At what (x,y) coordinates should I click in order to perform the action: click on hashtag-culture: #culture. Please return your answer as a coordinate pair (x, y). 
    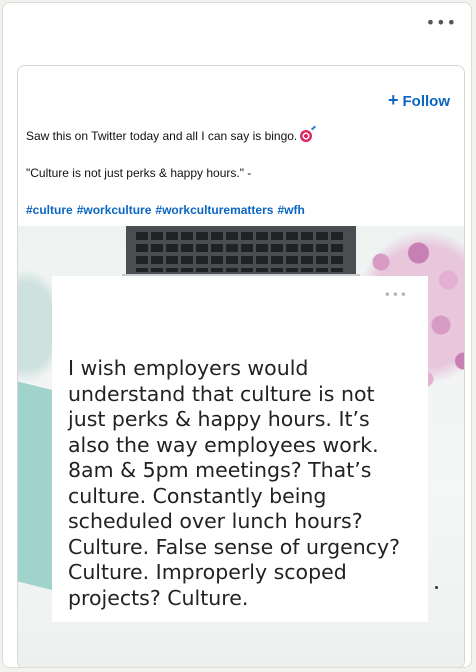
    Looking at the image, I should click on (49, 210).